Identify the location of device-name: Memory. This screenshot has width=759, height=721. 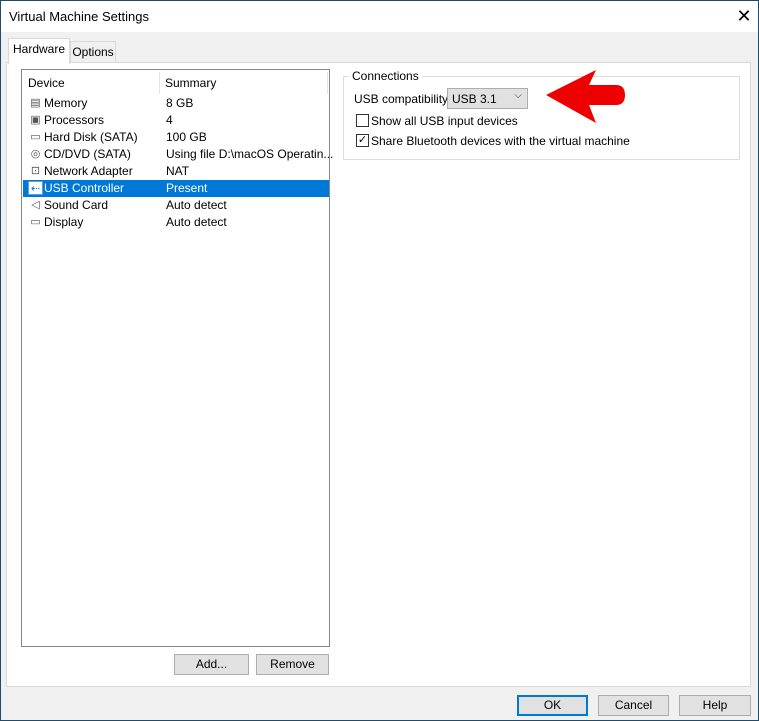
(66, 103).